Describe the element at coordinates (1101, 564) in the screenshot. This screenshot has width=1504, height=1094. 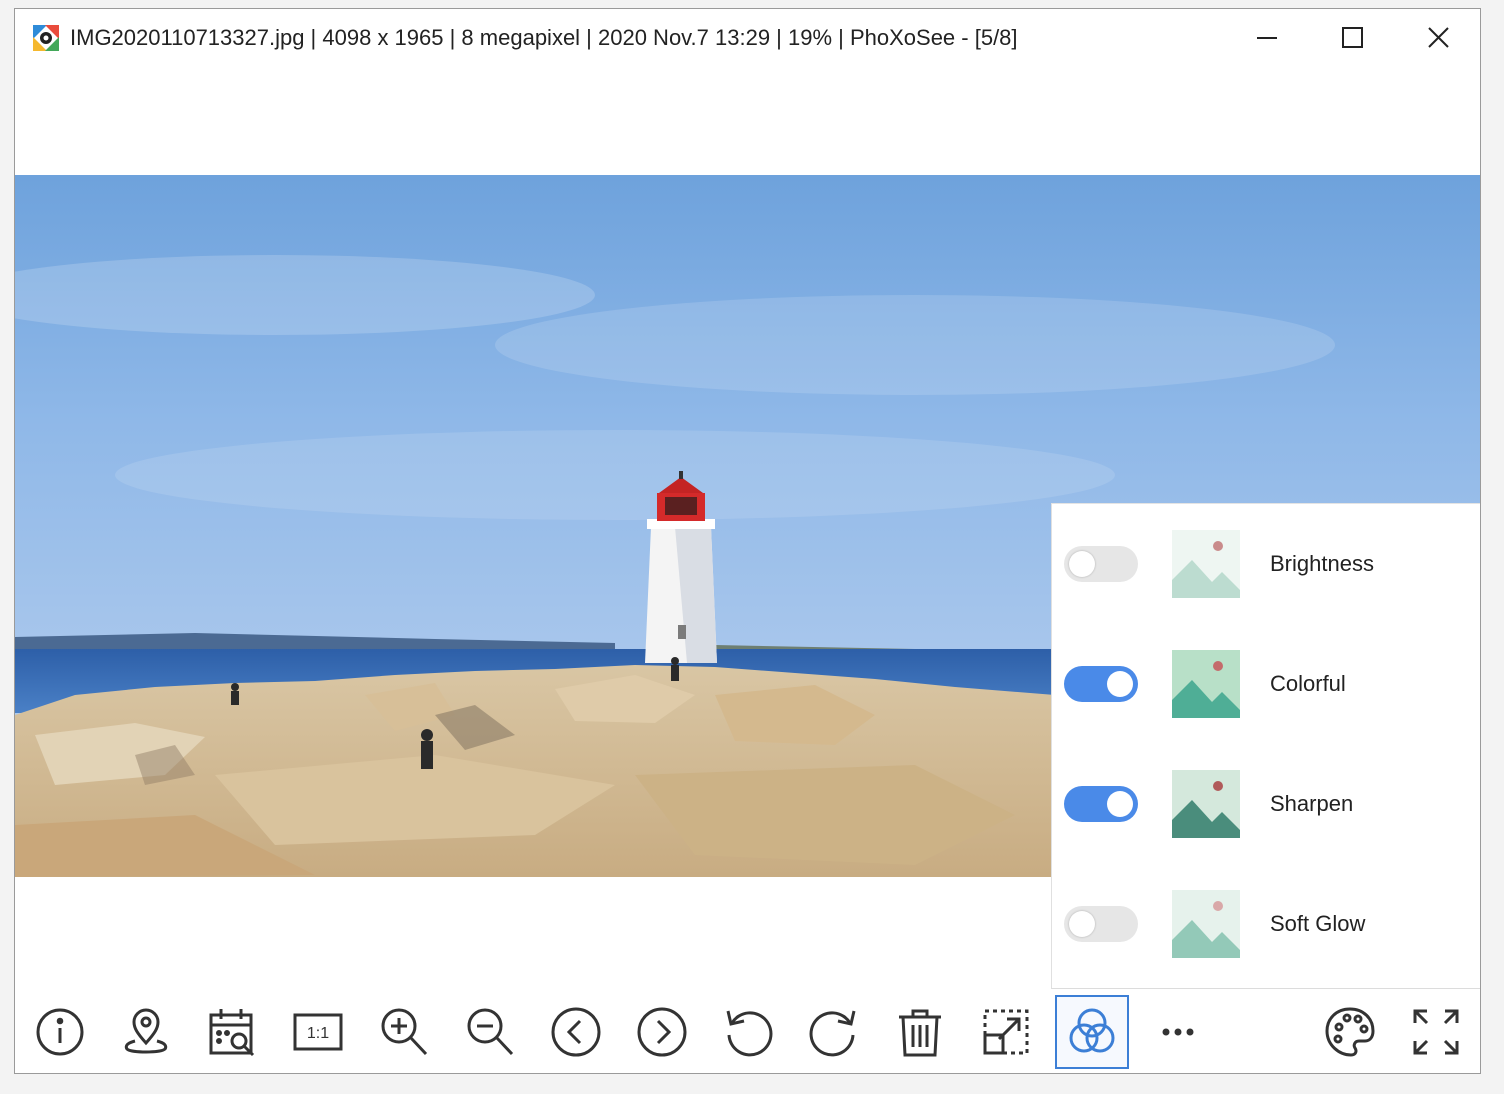
I see `brightness-toggle` at that location.